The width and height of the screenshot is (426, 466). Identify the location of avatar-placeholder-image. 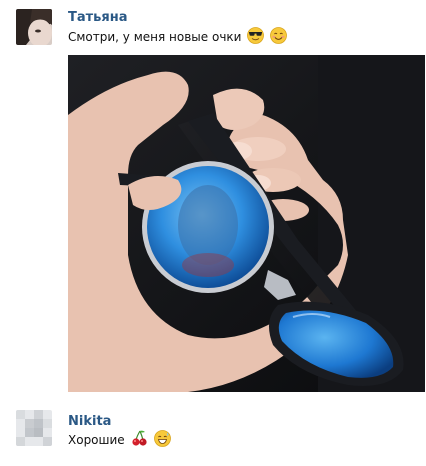
(34, 428).